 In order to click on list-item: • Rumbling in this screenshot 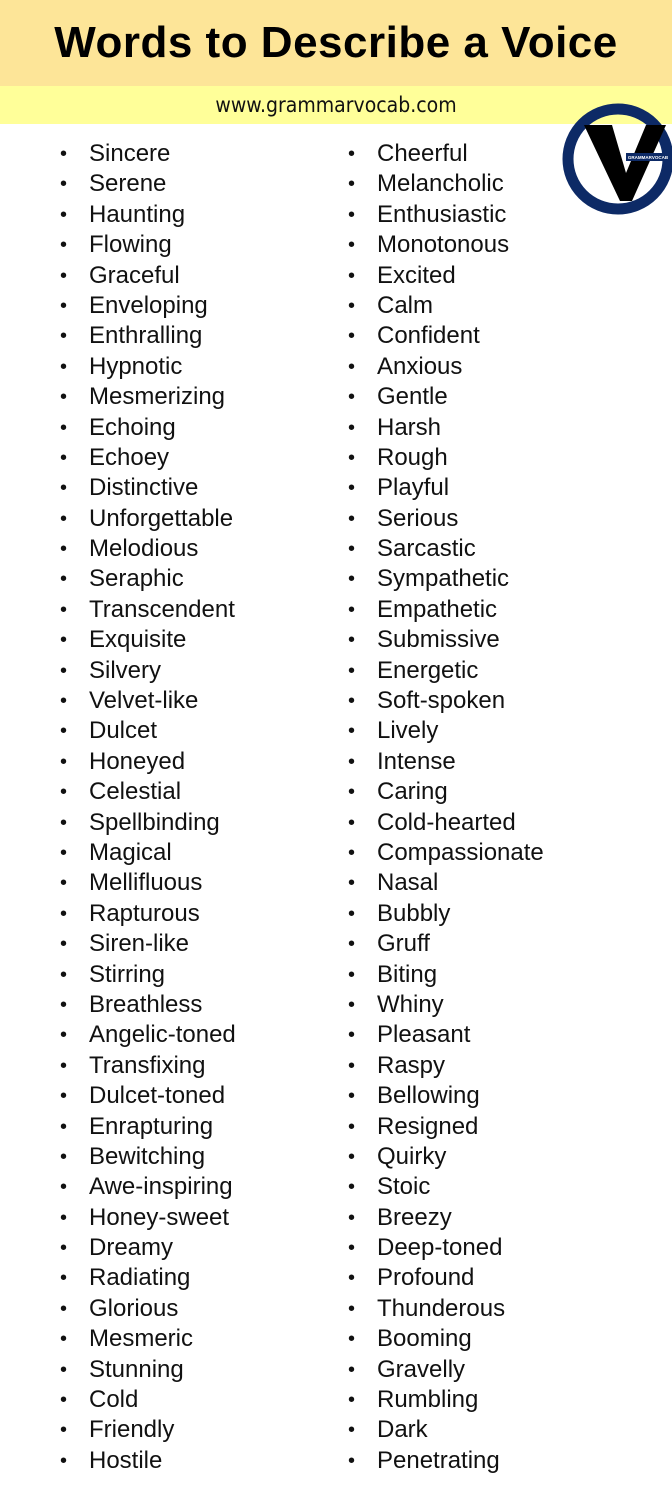, I will do `click(446, 1400)`.